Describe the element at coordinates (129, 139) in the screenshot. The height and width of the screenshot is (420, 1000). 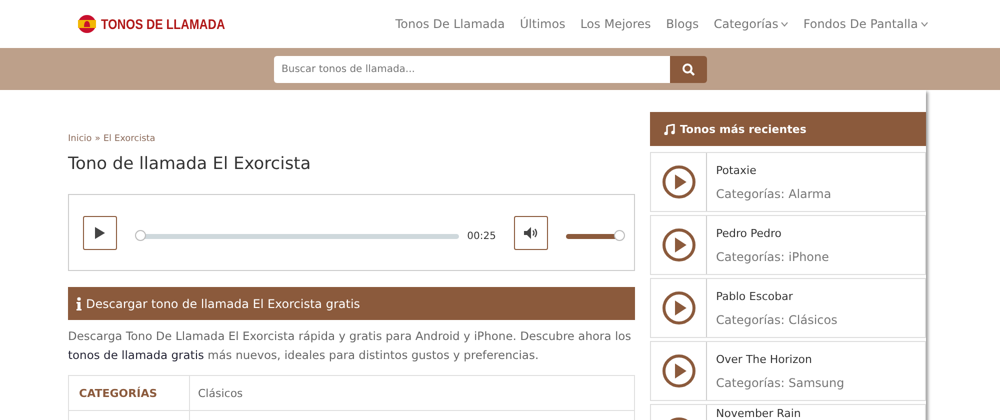
I see `breadcrumb-link: El Exorcista` at that location.